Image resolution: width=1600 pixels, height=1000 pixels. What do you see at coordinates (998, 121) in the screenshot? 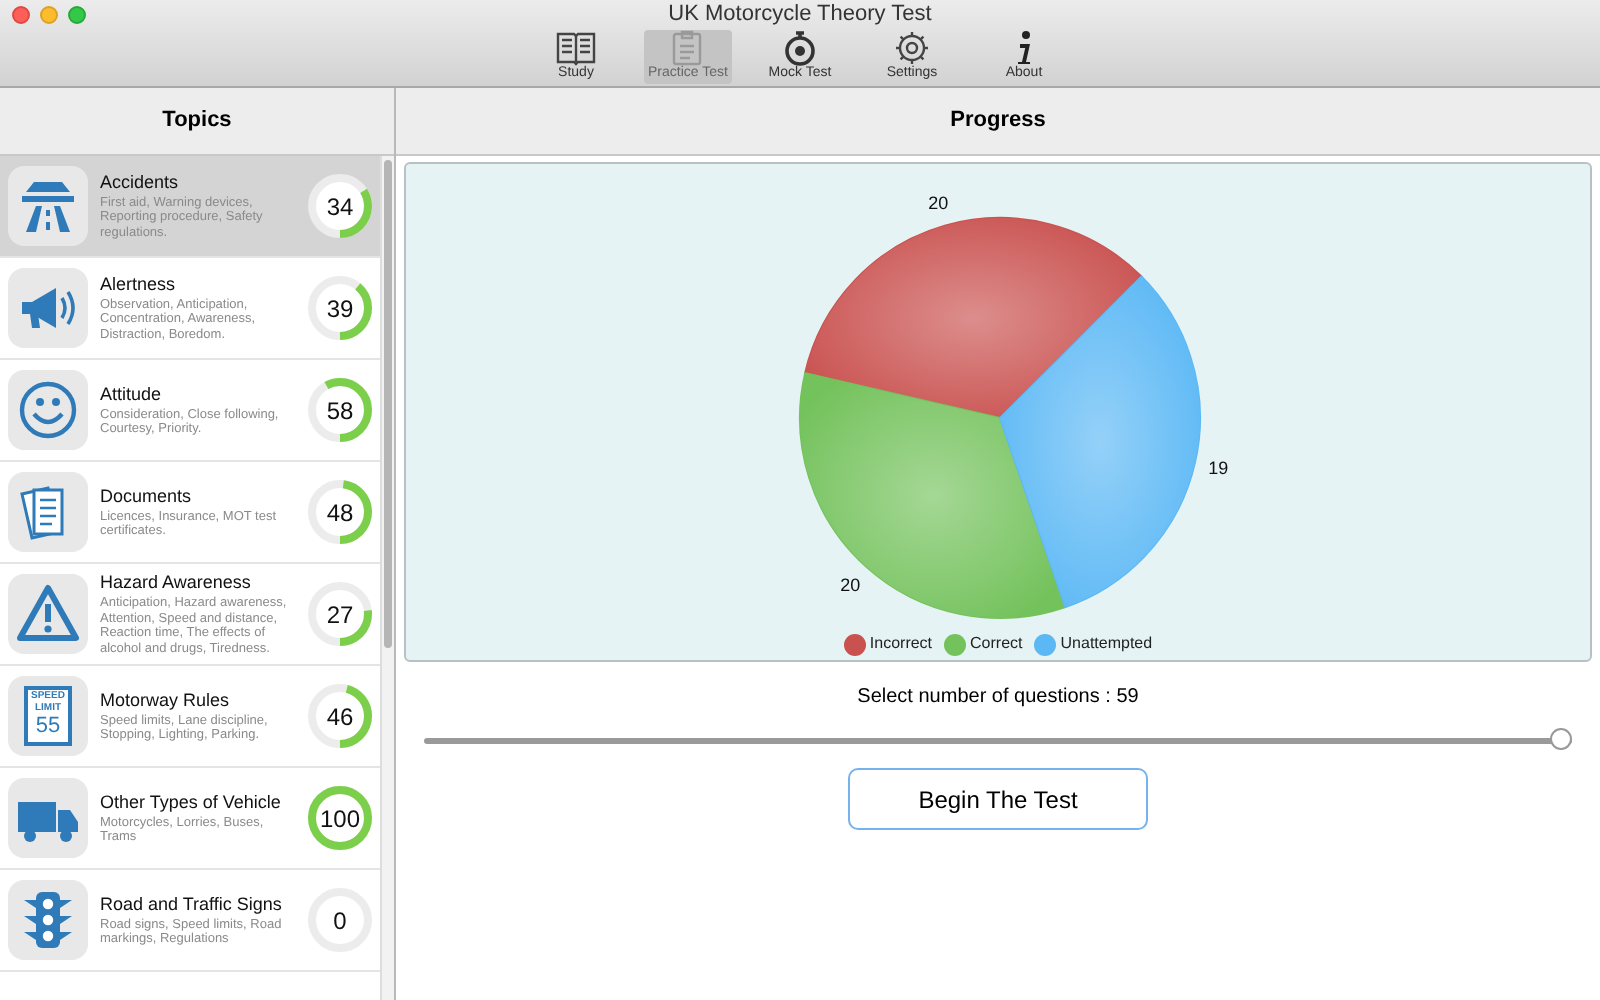
I see `panel-title: Progress` at bounding box center [998, 121].